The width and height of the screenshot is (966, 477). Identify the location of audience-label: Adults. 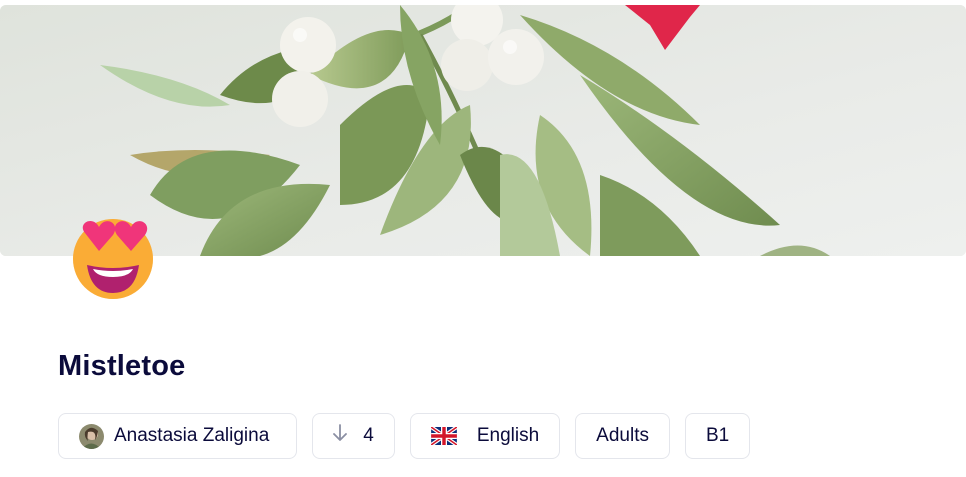
(622, 435).